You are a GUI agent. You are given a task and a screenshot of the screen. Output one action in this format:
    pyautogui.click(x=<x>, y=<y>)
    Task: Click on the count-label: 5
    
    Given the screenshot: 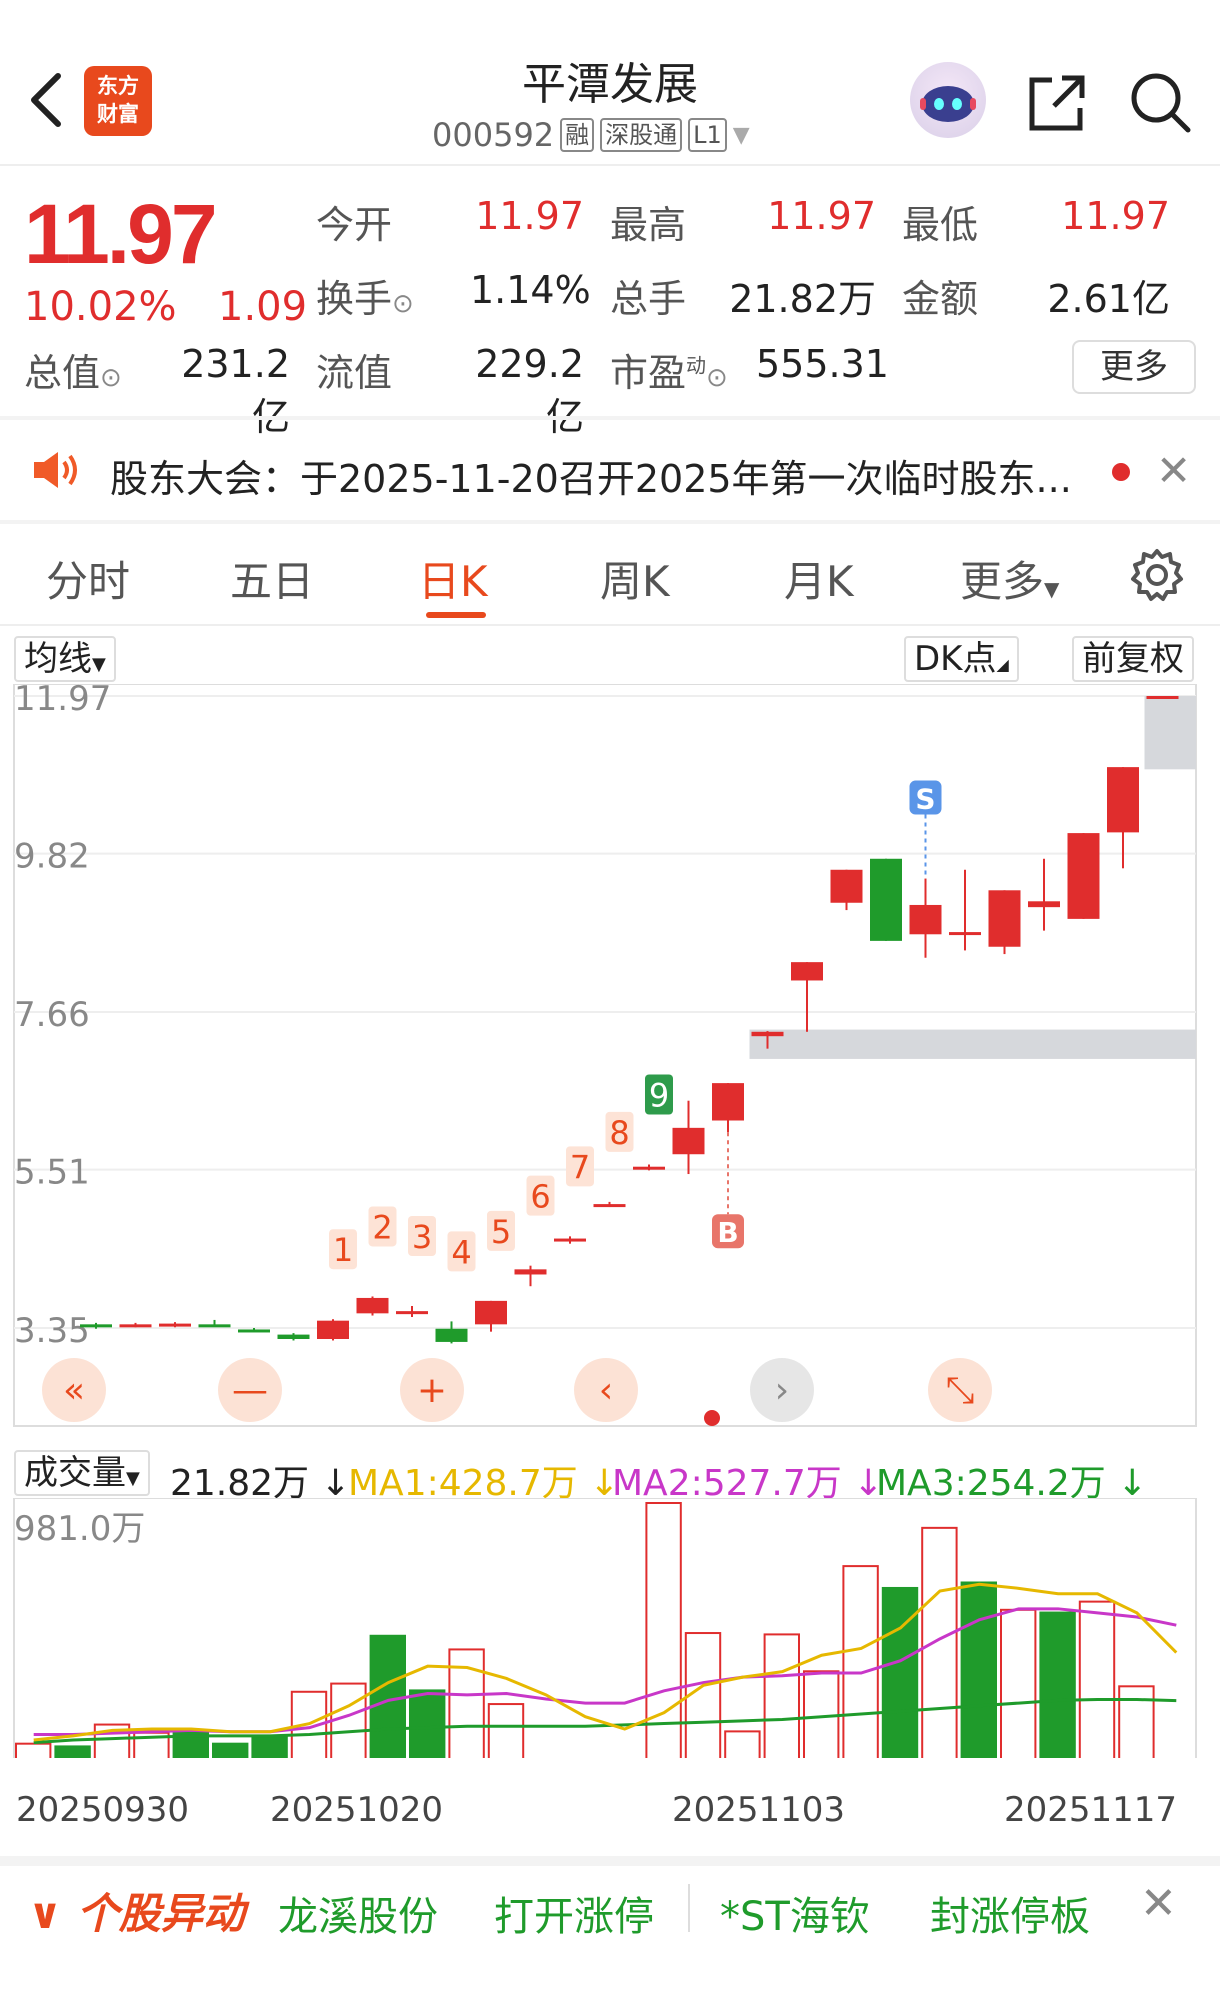 What is the action you would take?
    pyautogui.click(x=501, y=1232)
    